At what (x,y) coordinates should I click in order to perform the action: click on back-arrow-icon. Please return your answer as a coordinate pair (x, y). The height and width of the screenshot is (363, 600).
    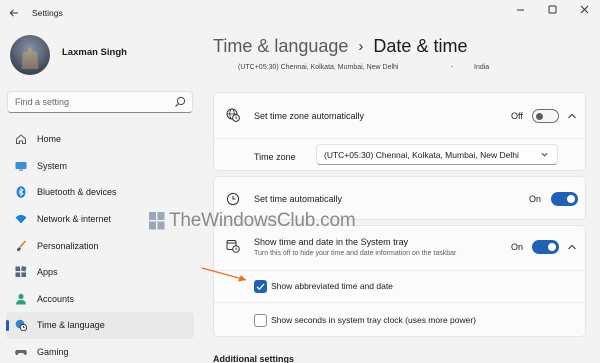
    Looking at the image, I should click on (13, 13).